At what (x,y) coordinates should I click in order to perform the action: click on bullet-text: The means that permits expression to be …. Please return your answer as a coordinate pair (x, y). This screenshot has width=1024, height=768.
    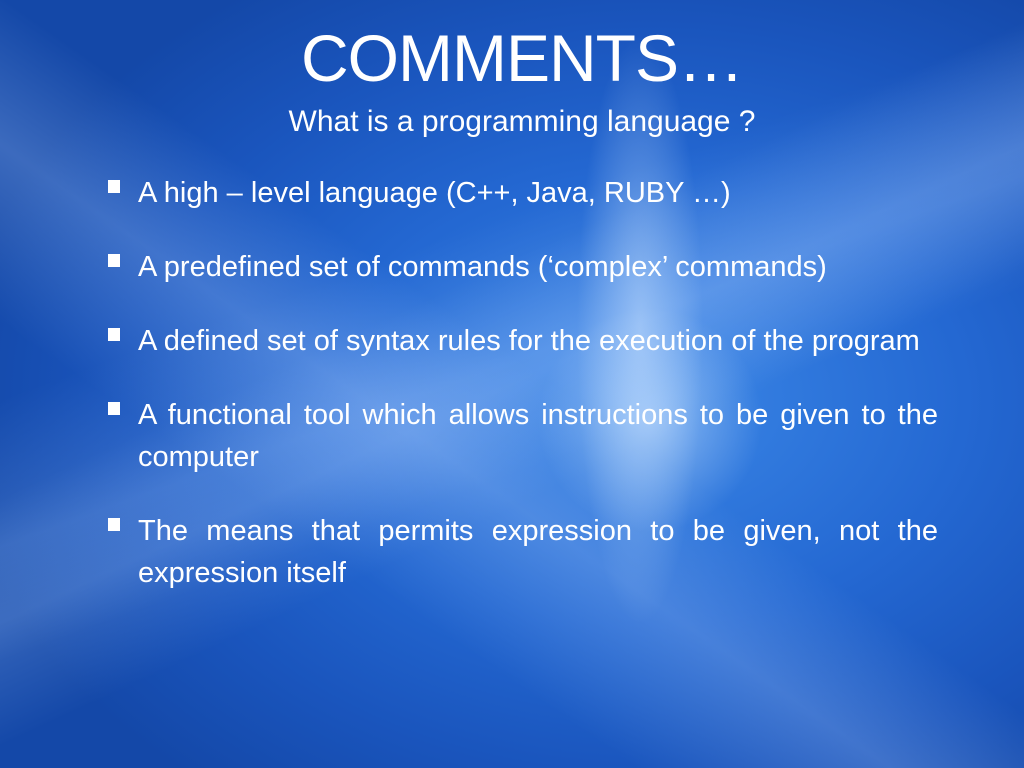
    Looking at the image, I should click on (538, 552).